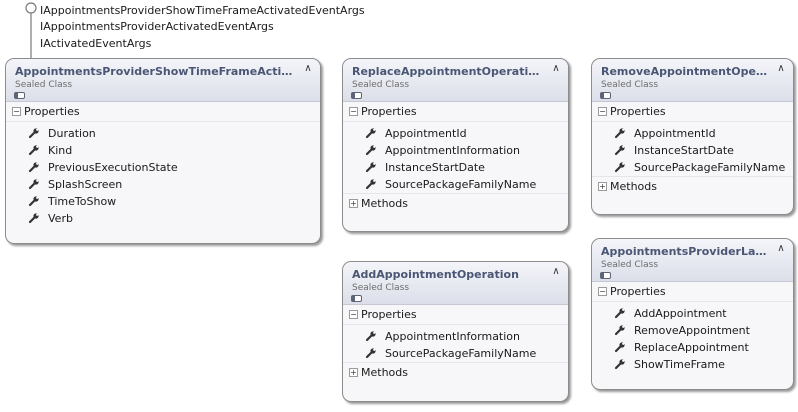 This screenshot has height=412, width=798. Describe the element at coordinates (447, 71) in the screenshot. I see `class-title: ReplaceAppointmentOperation` at that location.